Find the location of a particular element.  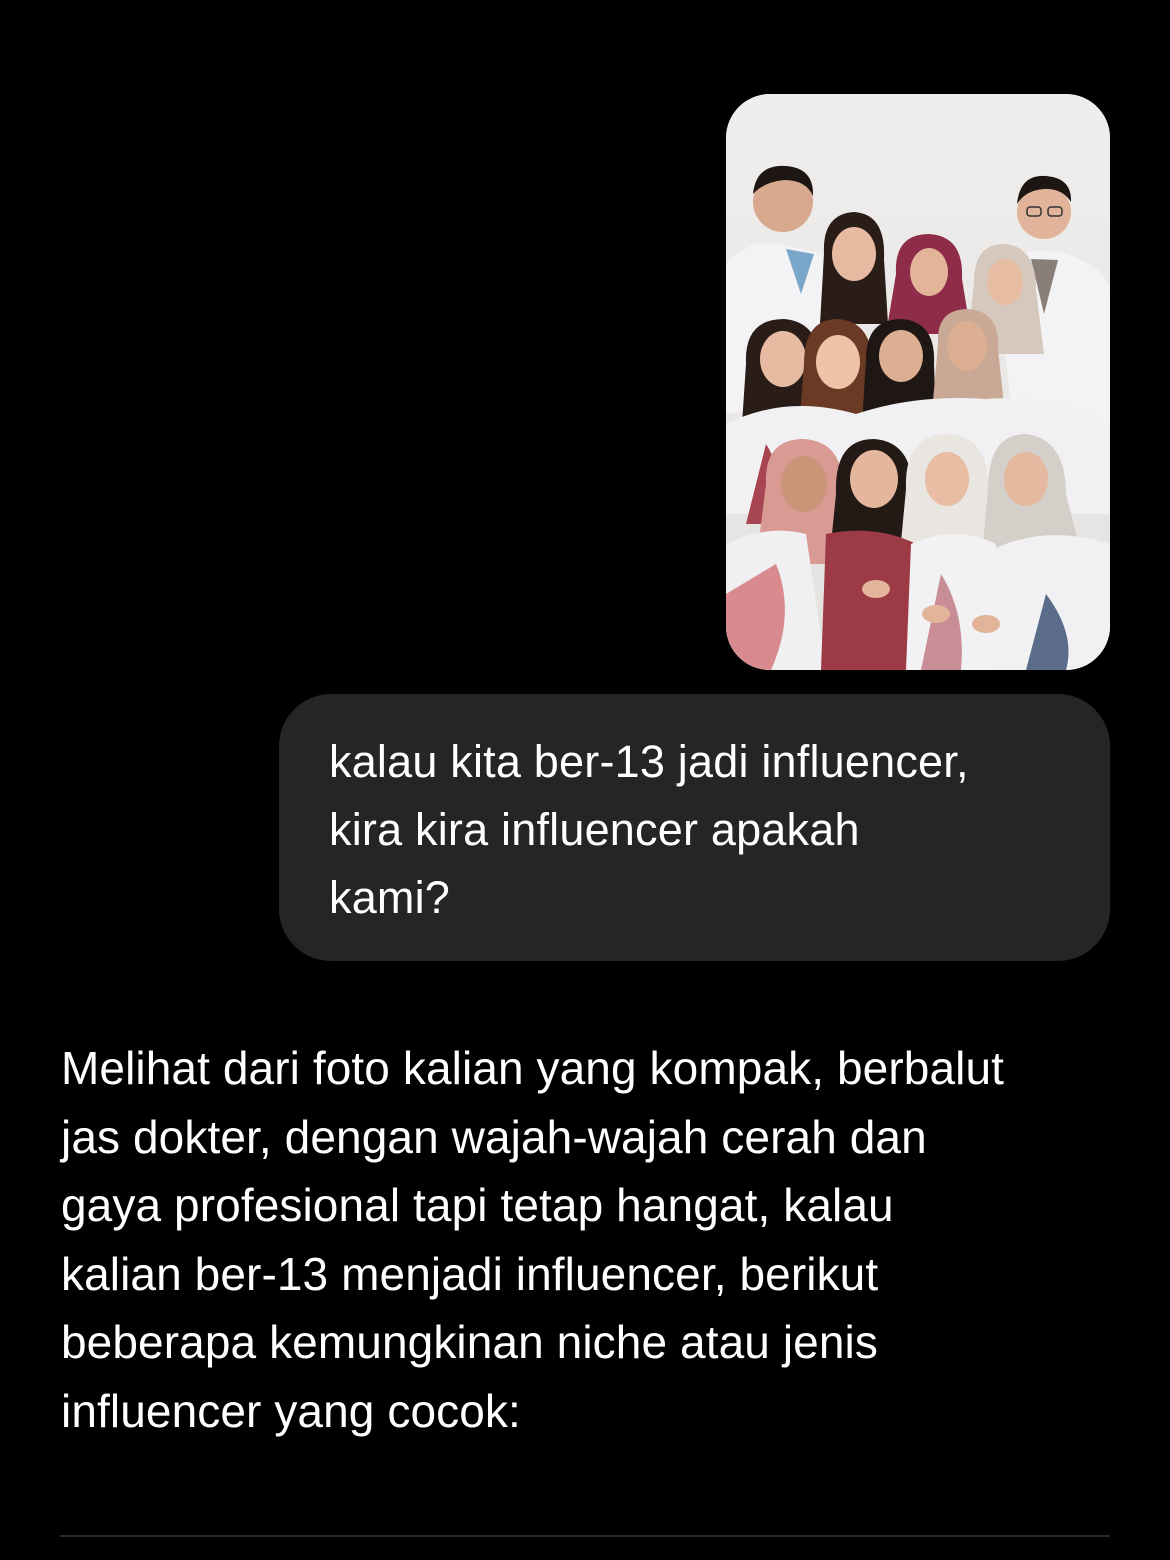

attached-photo is located at coordinates (918, 382).